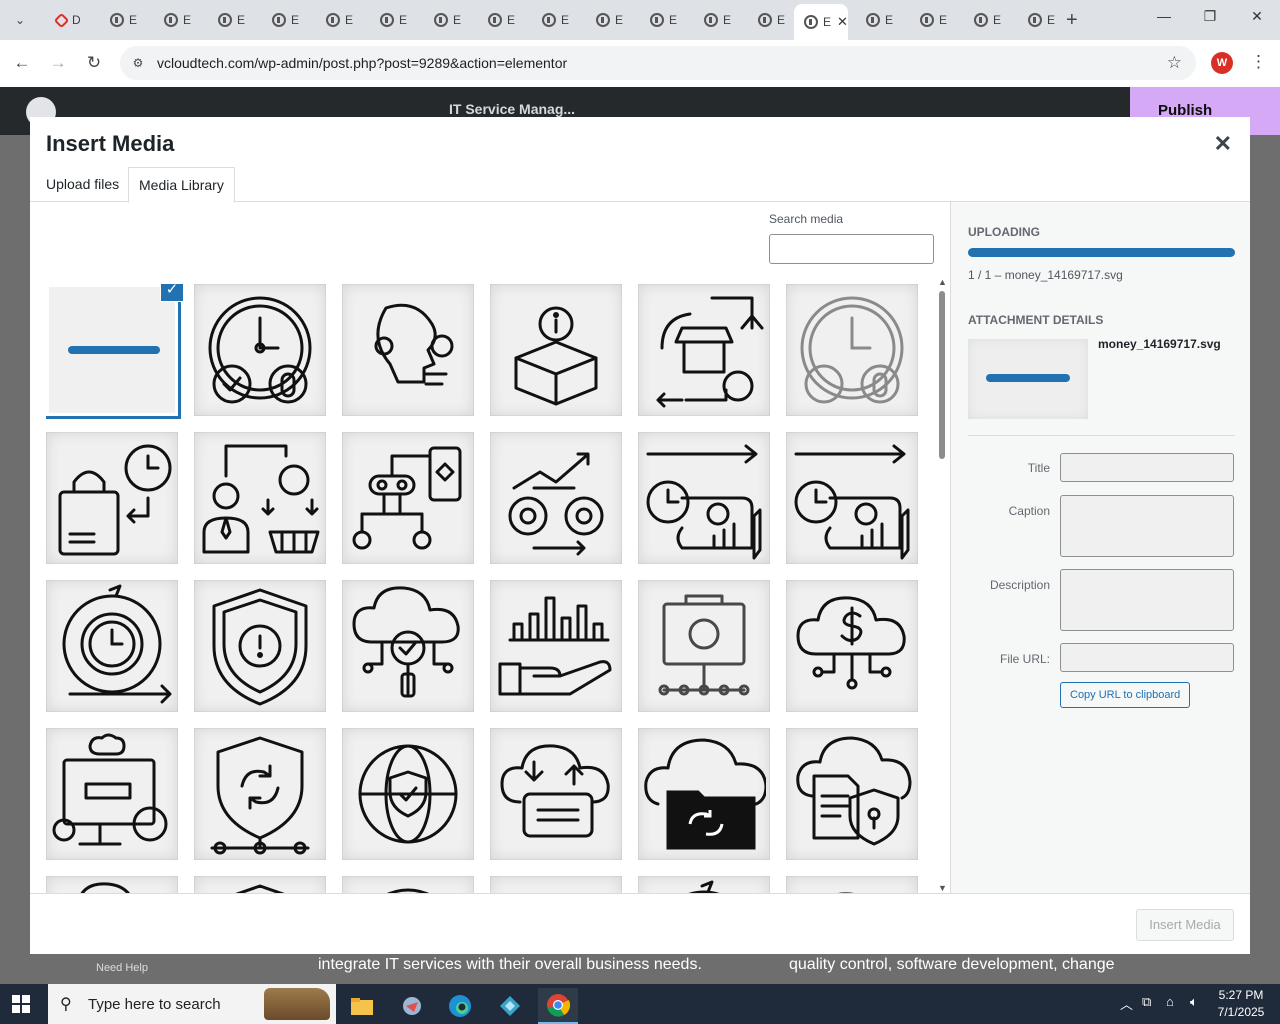 The height and width of the screenshot is (1024, 1280). I want to click on site-info-icon: ⚙, so click(138, 63).